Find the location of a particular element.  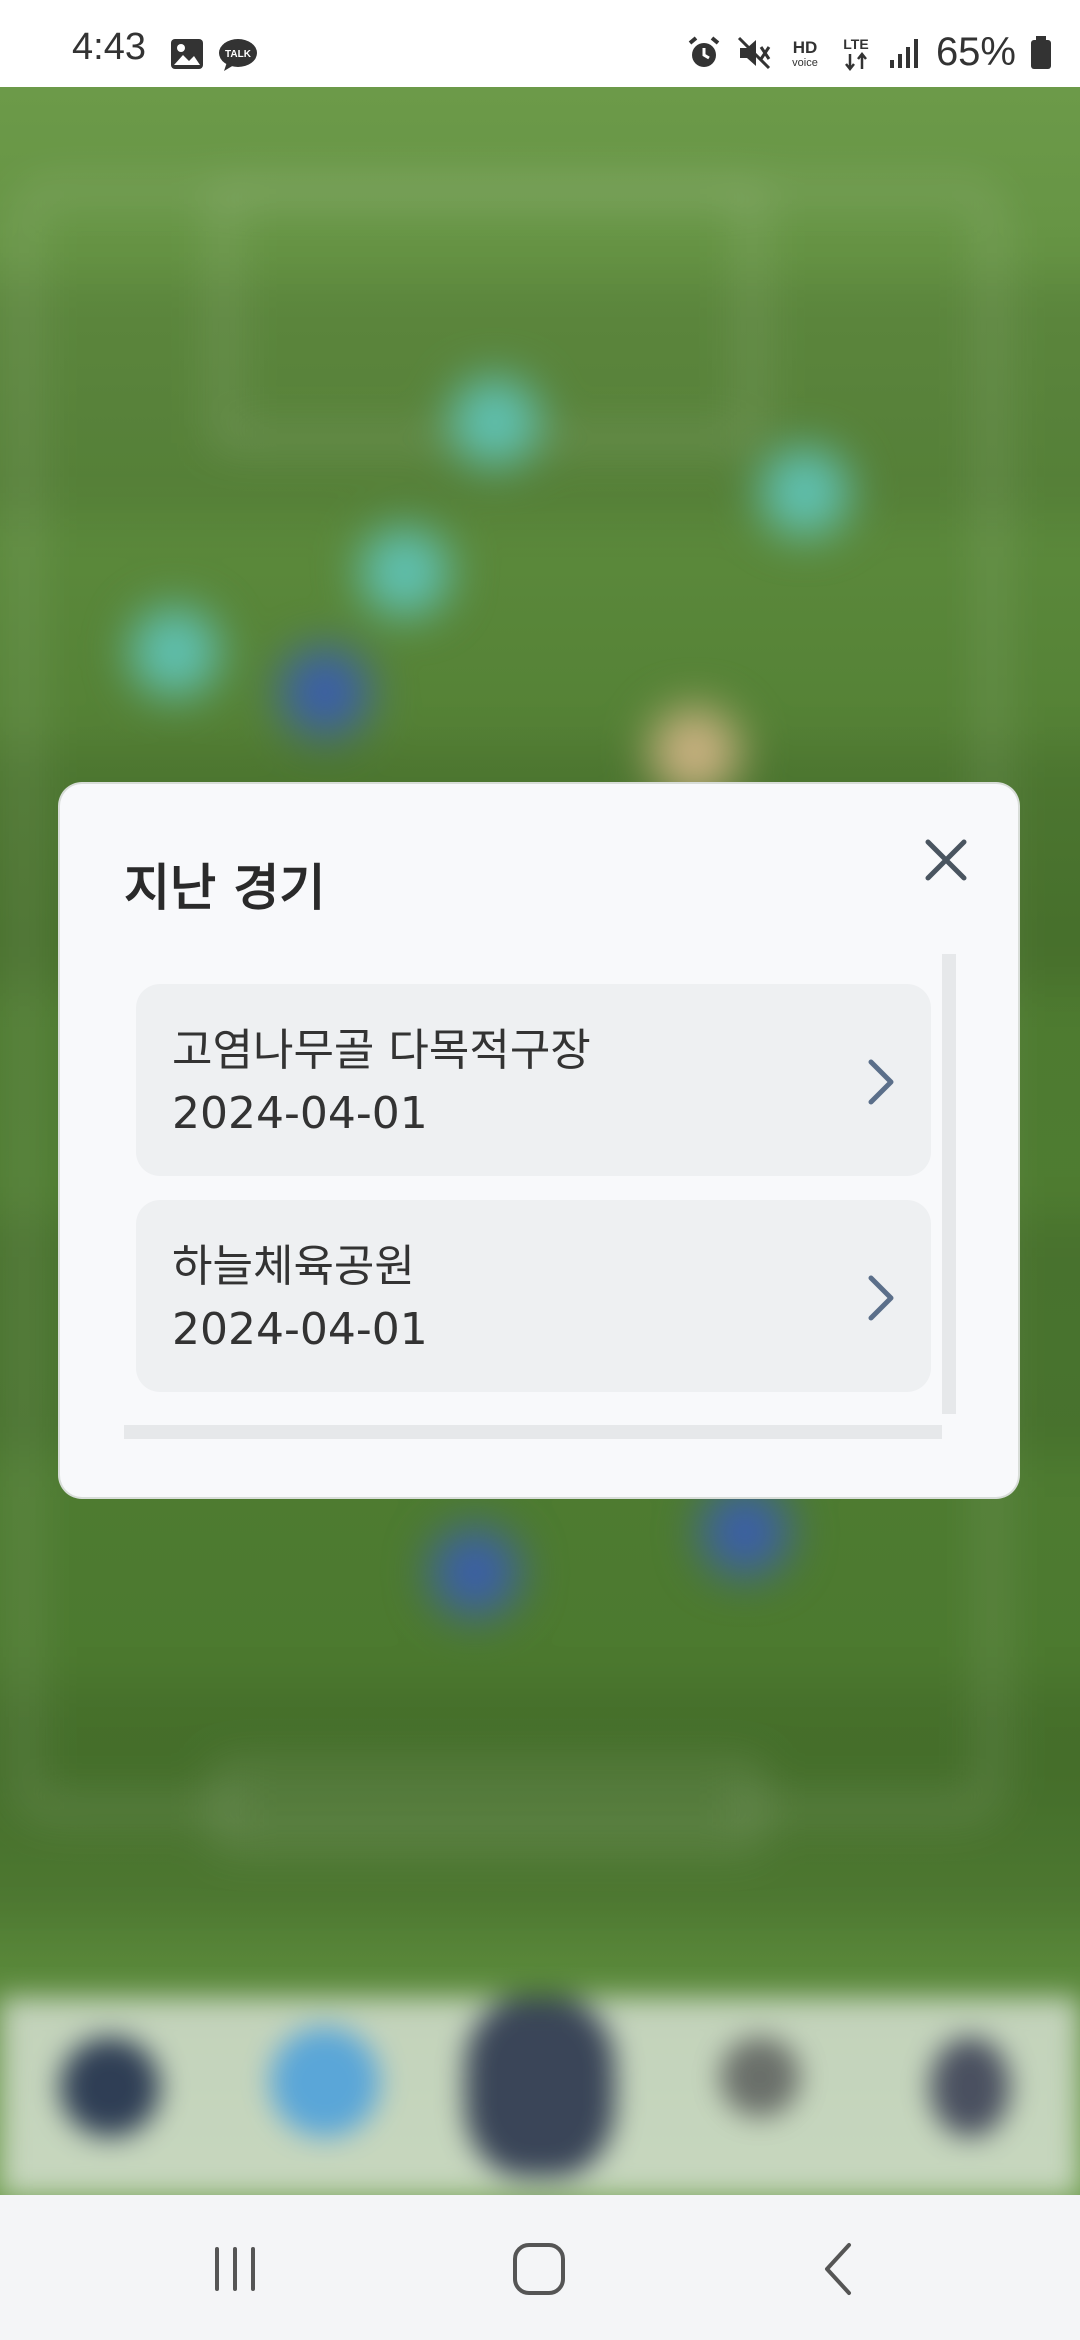

match-list: 고염나무골 다목적구장 2024-04-01 하늘체육공원 2024-04-01 is located at coordinates (546, 1189).